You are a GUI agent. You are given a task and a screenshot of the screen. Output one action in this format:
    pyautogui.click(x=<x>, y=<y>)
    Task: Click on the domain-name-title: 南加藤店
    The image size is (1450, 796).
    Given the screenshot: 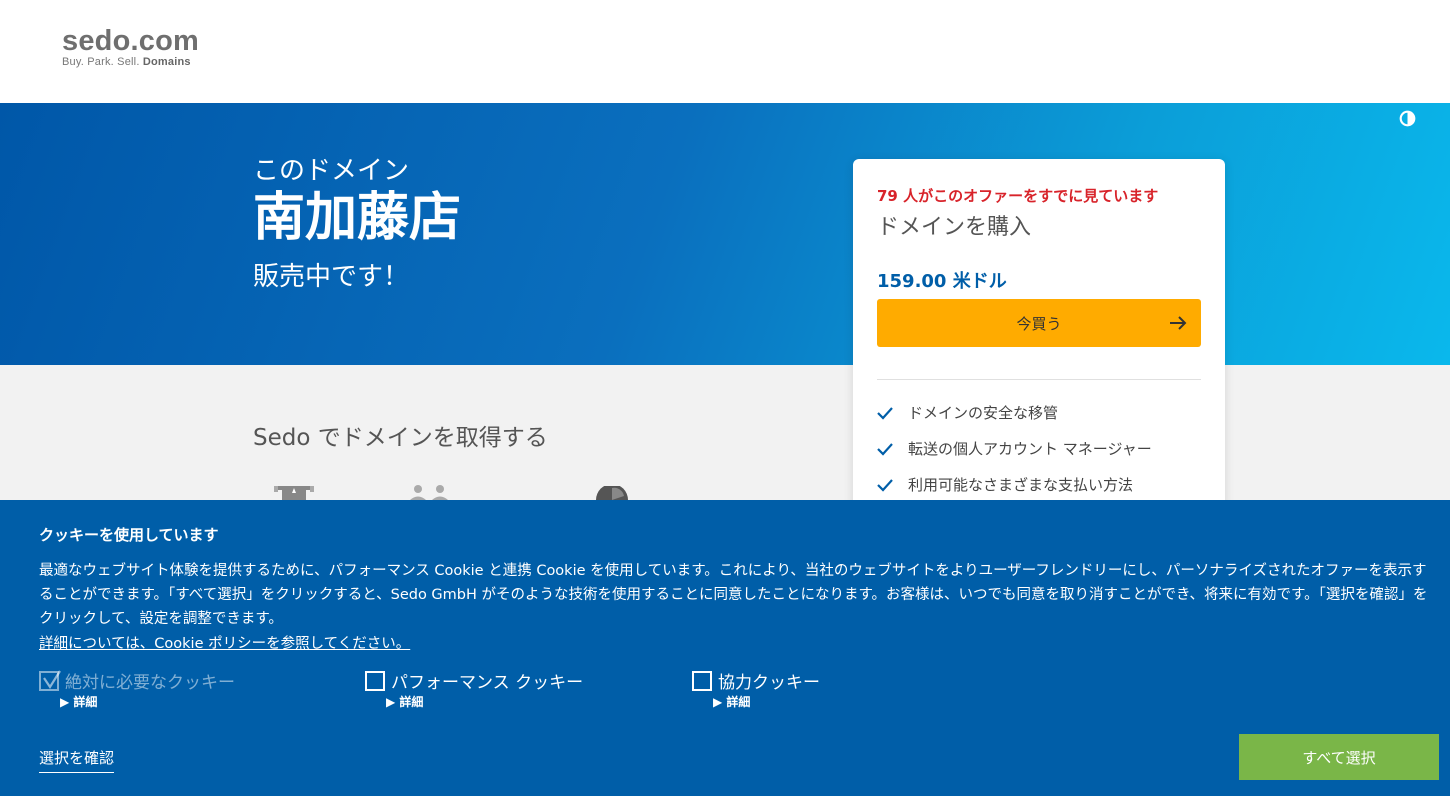 What is the action you would take?
    pyautogui.click(x=357, y=218)
    